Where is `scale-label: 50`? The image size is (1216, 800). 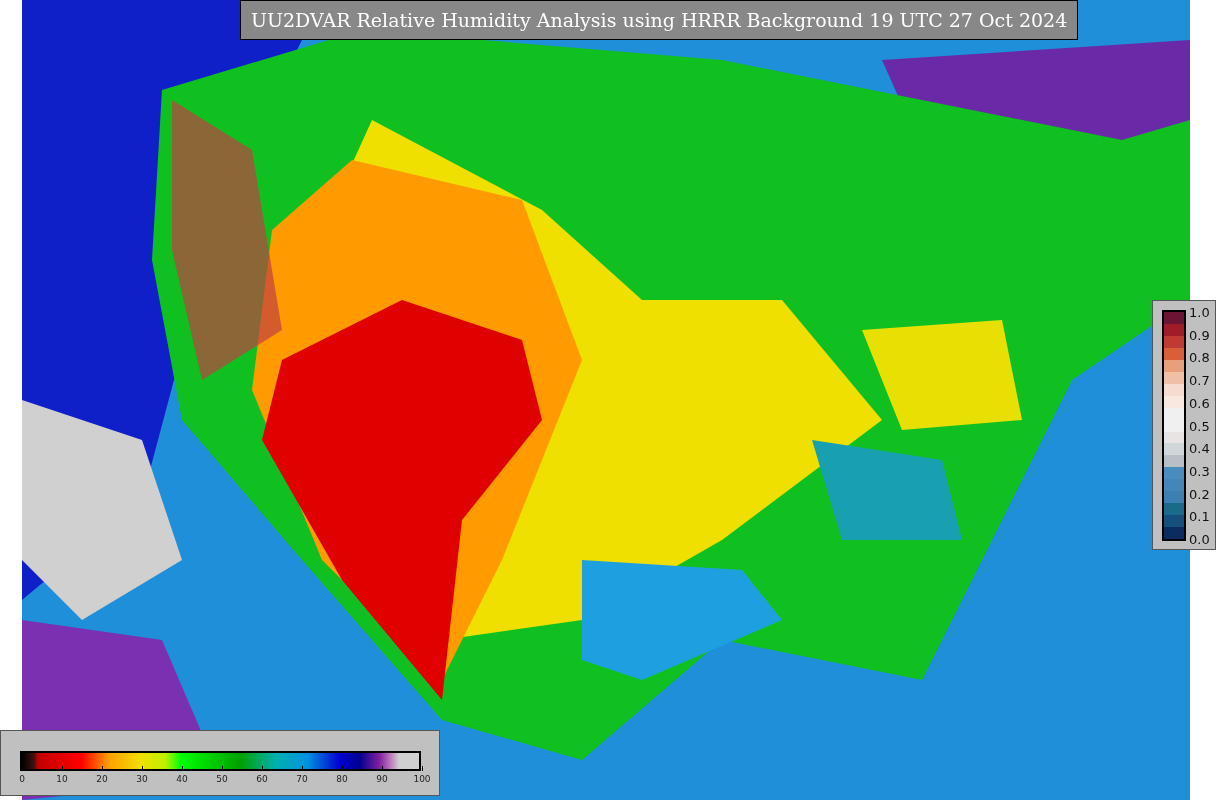 scale-label: 50 is located at coordinates (222, 779).